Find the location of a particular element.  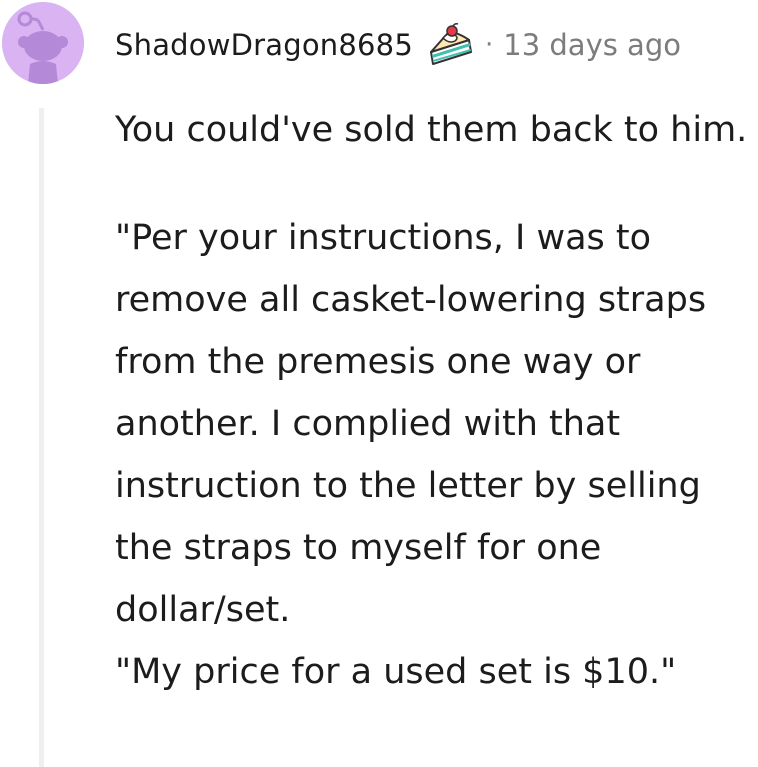

comment-paragraph: You could've sold them back to him. is located at coordinates (431, 130).